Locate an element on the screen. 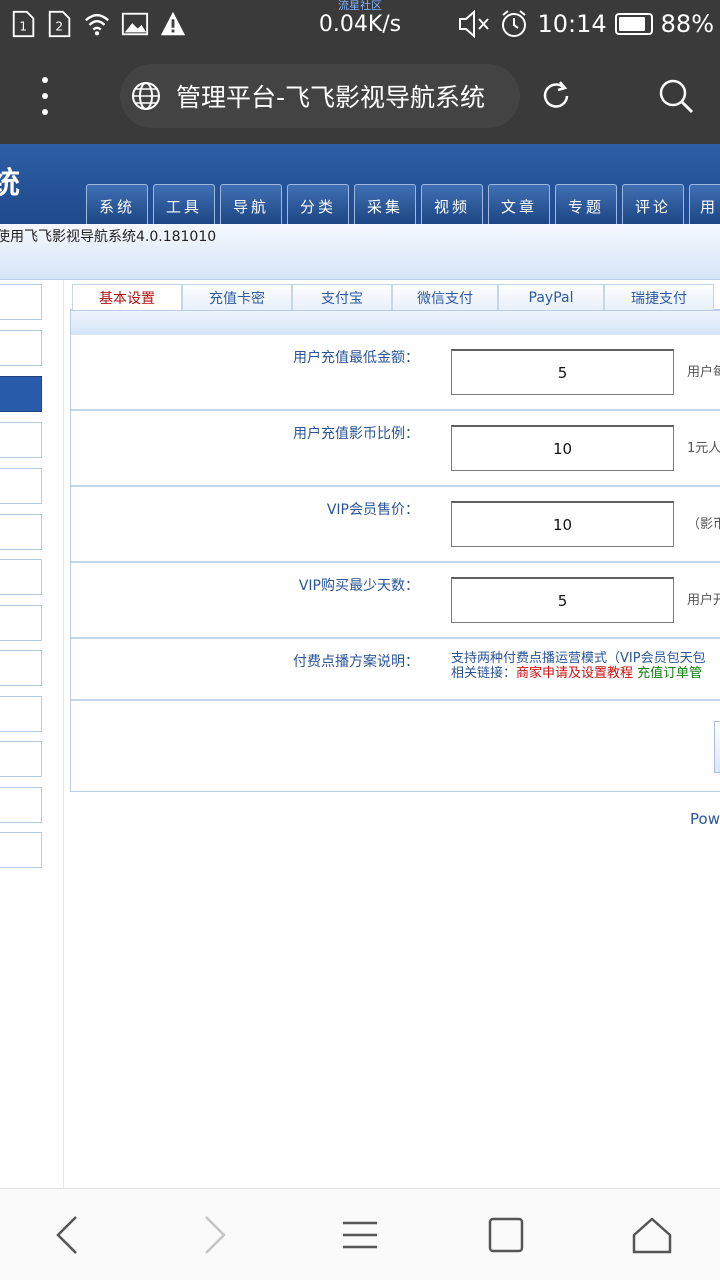 The image size is (720, 1280). svg-text: 2 is located at coordinates (59, 27).